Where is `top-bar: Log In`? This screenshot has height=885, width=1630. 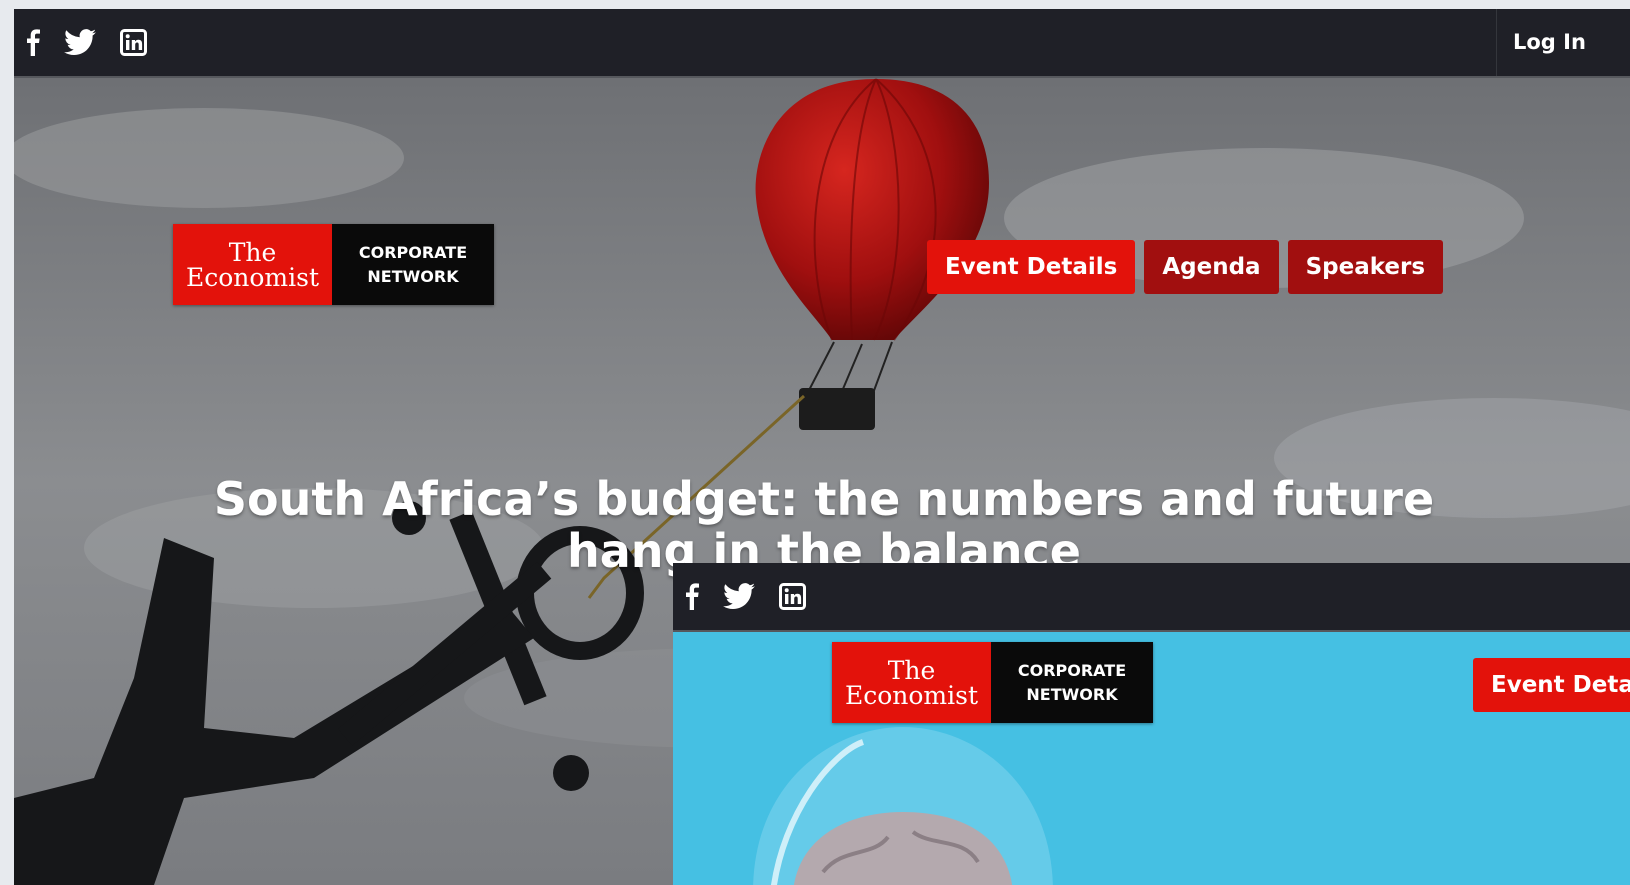 top-bar: Log In is located at coordinates (822, 43).